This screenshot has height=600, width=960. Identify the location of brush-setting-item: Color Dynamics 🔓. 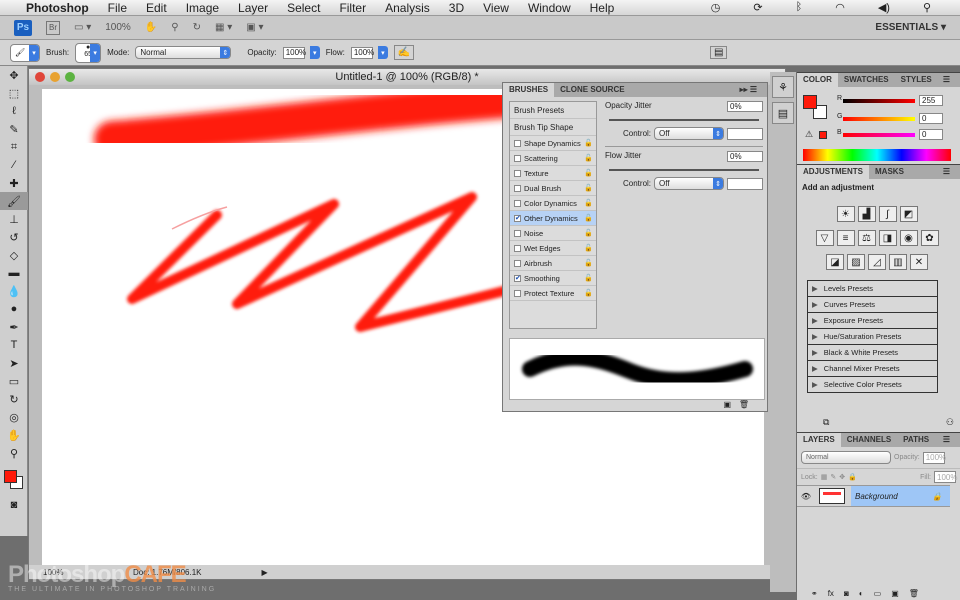
(553, 203).